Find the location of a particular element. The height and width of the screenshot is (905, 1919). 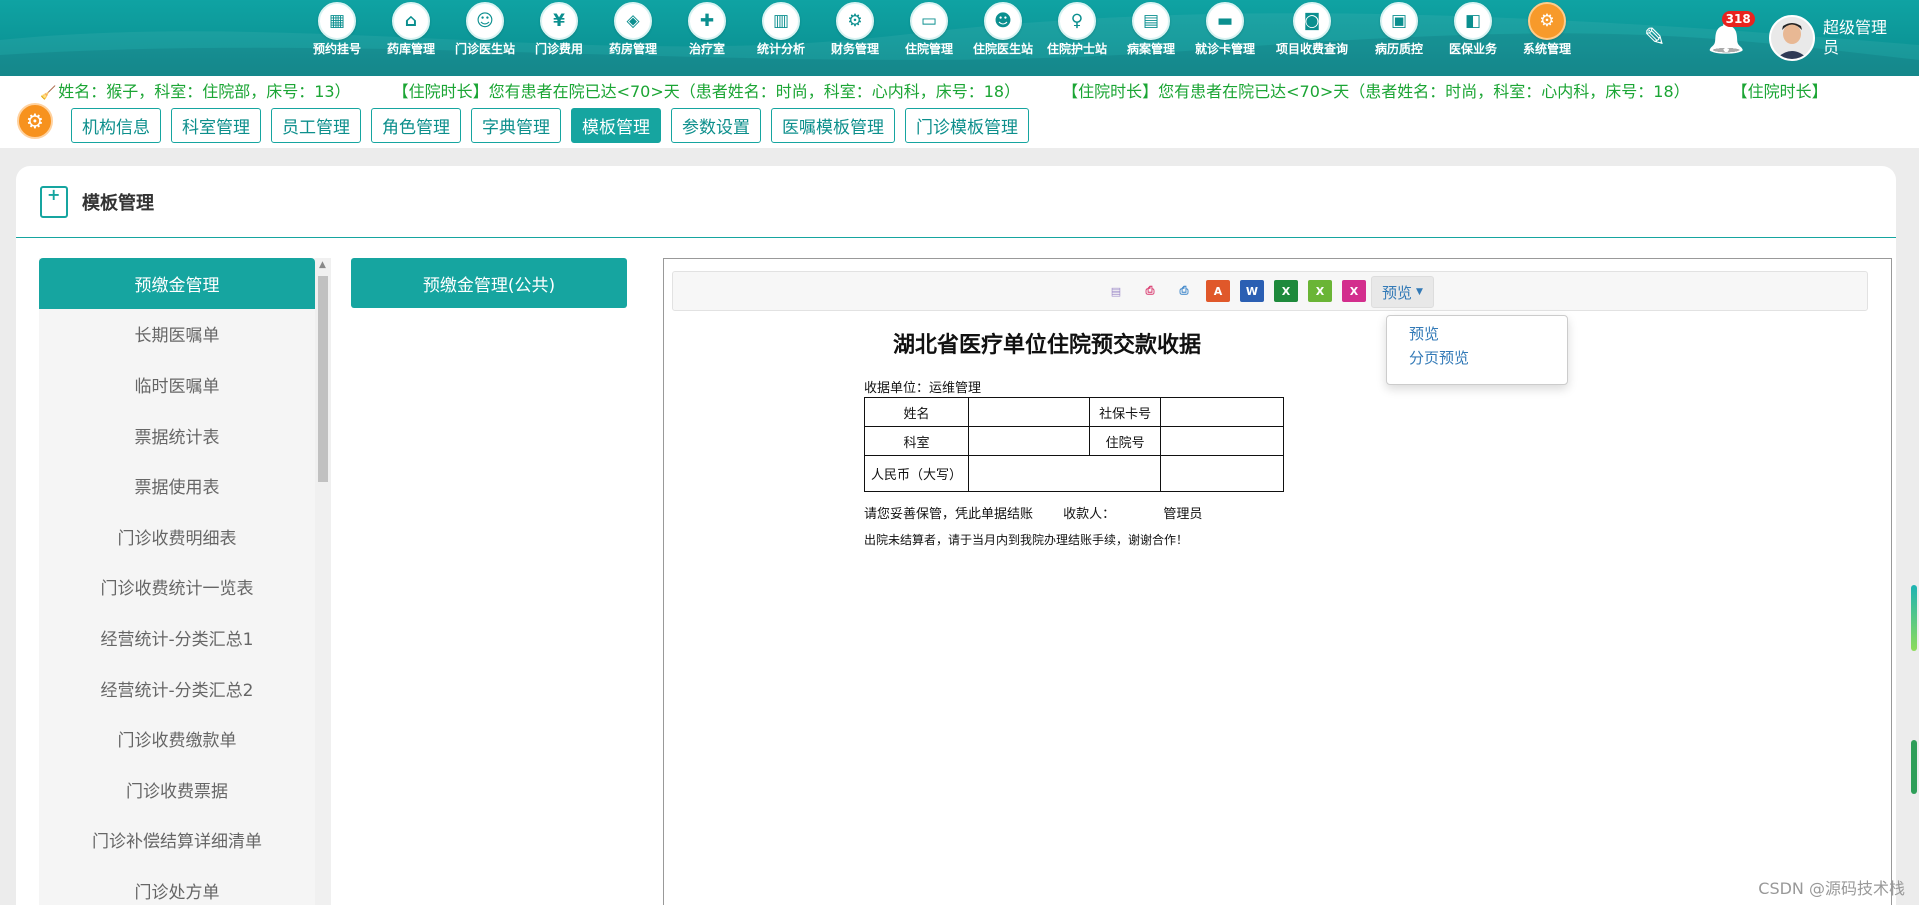

inpatient-nurse-icon: ♀ is located at coordinates (1077, 21).